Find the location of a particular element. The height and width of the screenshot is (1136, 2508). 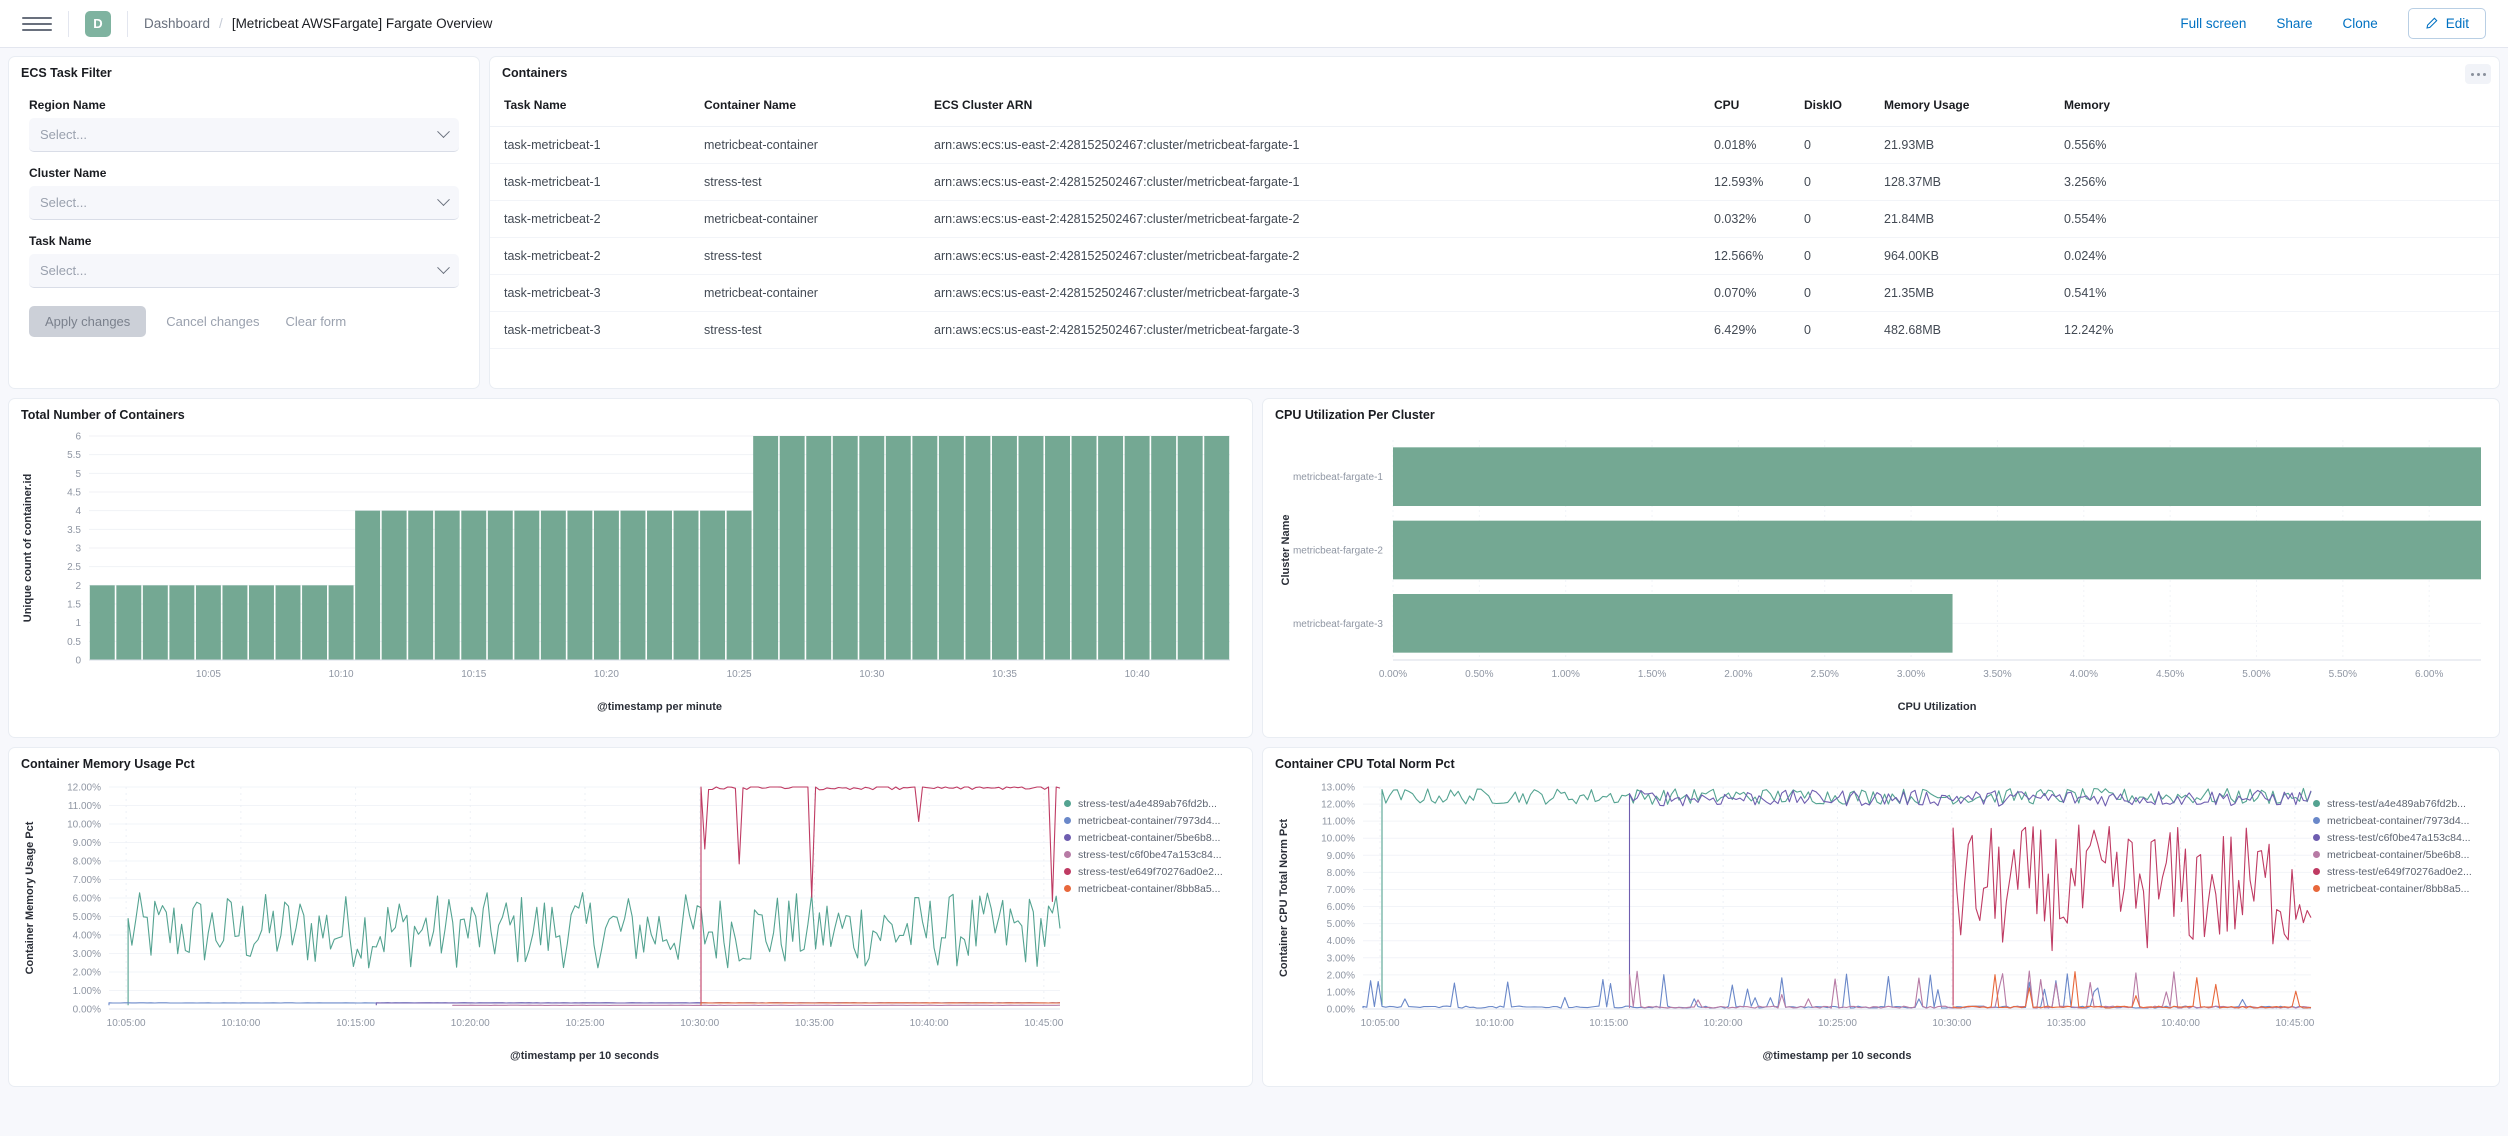

hamburger-icon is located at coordinates (37, 24).